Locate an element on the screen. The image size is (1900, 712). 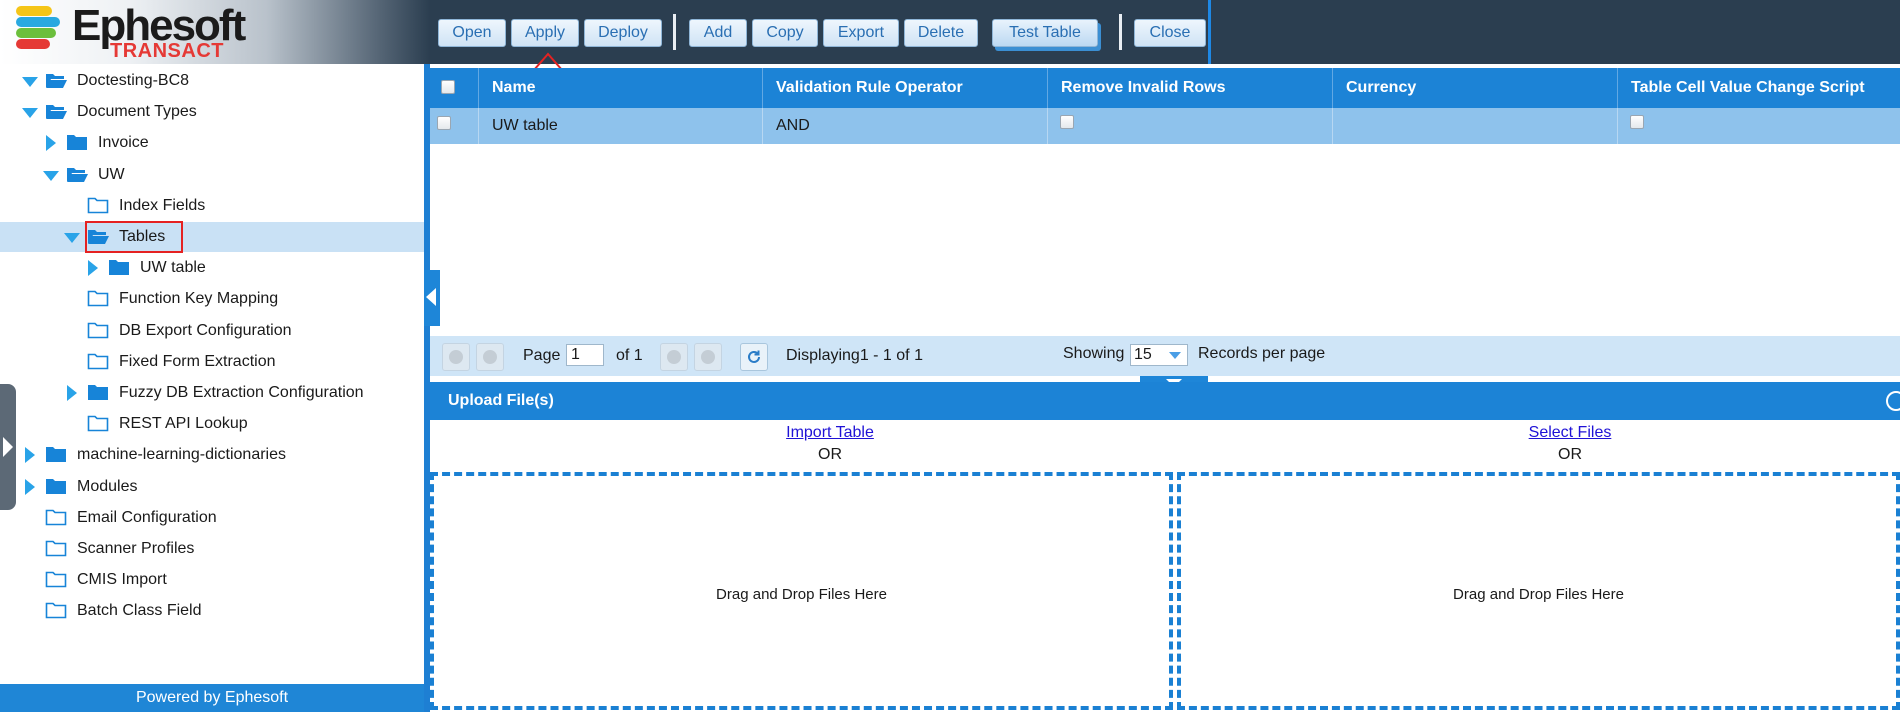
next-page-button is located at coordinates (674, 357).